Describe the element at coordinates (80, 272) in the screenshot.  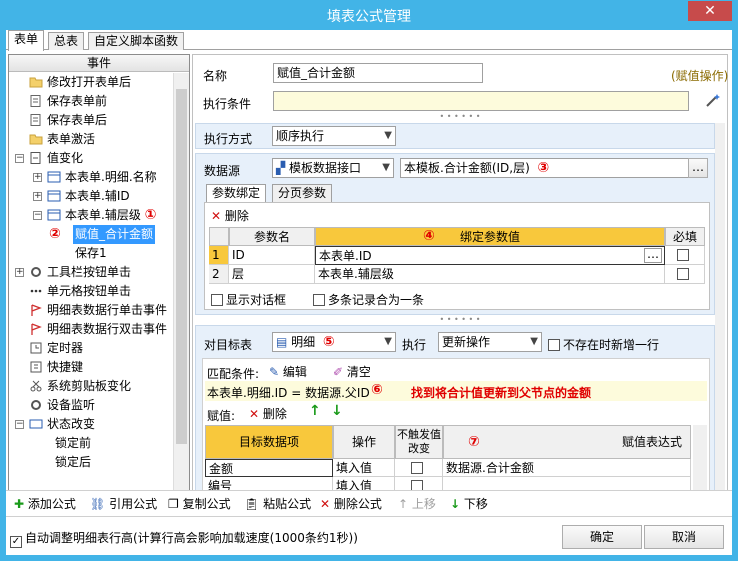
I see `tree-item: 工具栏按钮单击` at that location.